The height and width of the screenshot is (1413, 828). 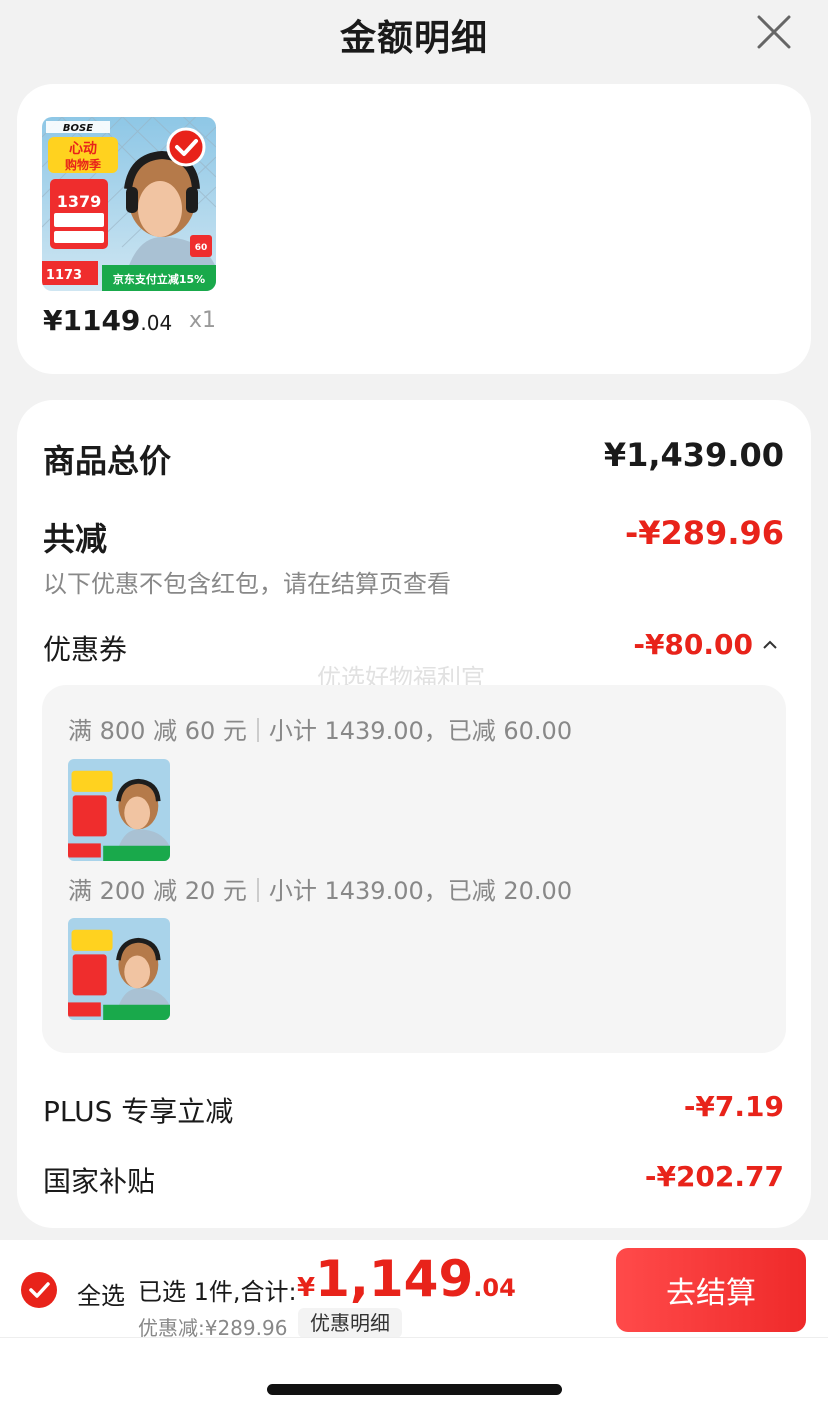 What do you see at coordinates (108, 320) in the screenshot?
I see `product-price: ¥1149.04` at bounding box center [108, 320].